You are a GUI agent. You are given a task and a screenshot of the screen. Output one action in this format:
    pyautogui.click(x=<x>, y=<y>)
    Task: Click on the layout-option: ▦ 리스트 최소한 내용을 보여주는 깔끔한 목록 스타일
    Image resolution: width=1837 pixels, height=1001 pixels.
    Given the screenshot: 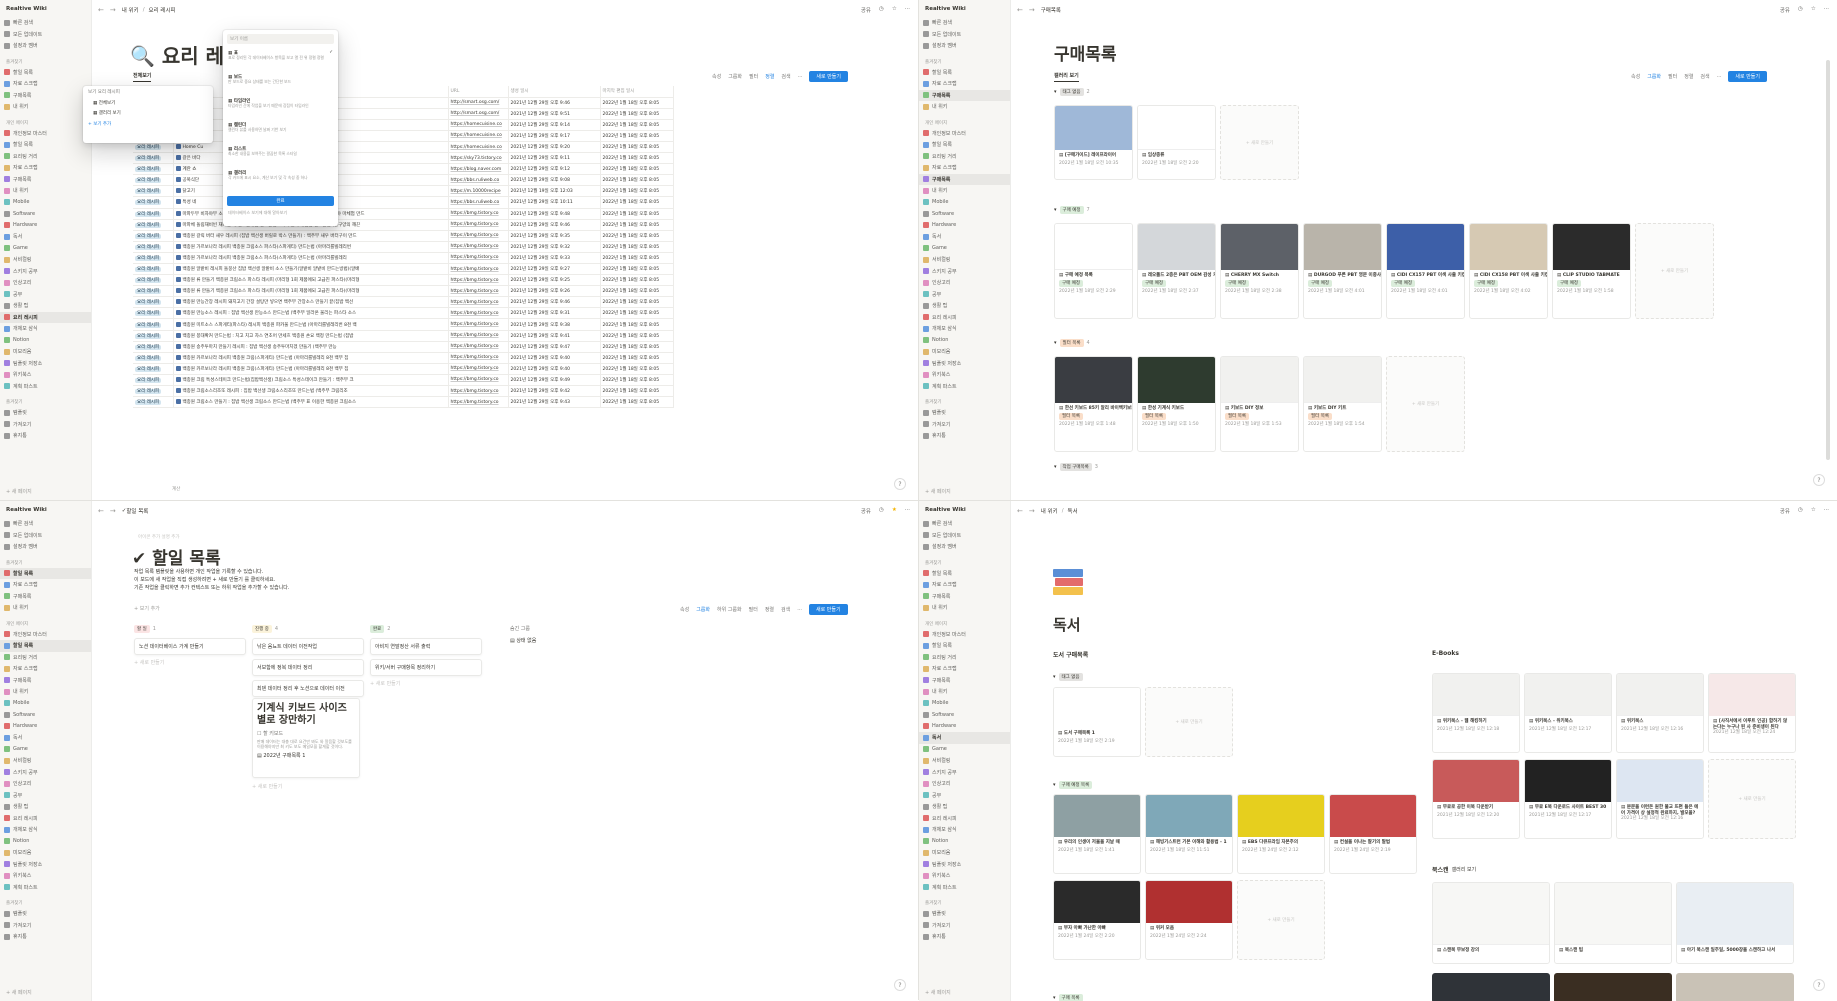 What is the action you would take?
    pyautogui.click(x=280, y=156)
    